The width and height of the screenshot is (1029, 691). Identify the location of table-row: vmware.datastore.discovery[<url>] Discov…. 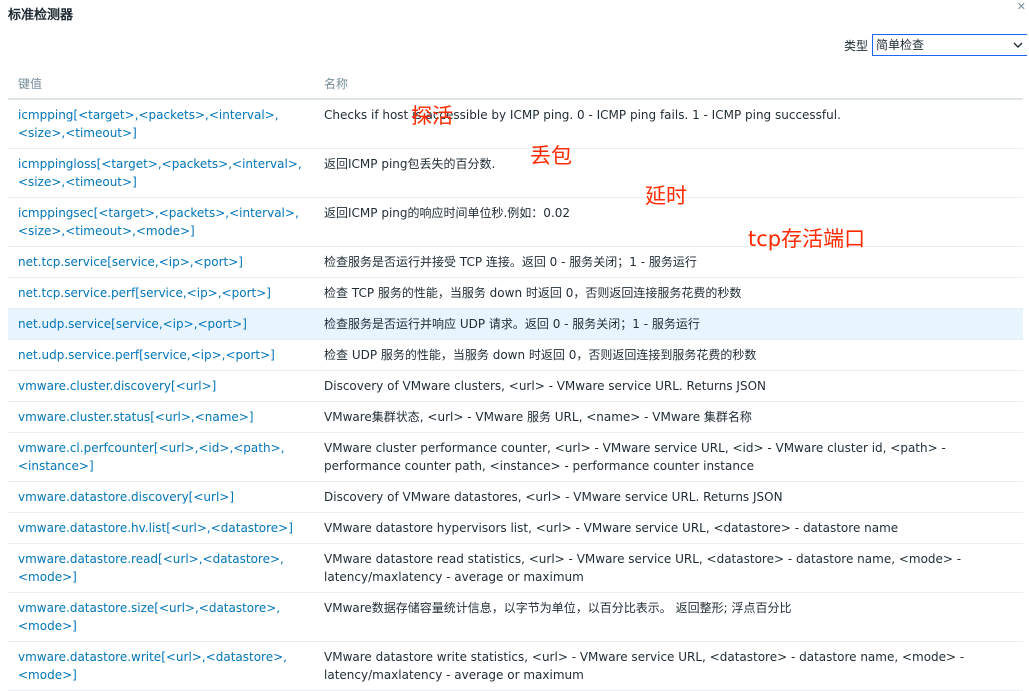
(515, 497).